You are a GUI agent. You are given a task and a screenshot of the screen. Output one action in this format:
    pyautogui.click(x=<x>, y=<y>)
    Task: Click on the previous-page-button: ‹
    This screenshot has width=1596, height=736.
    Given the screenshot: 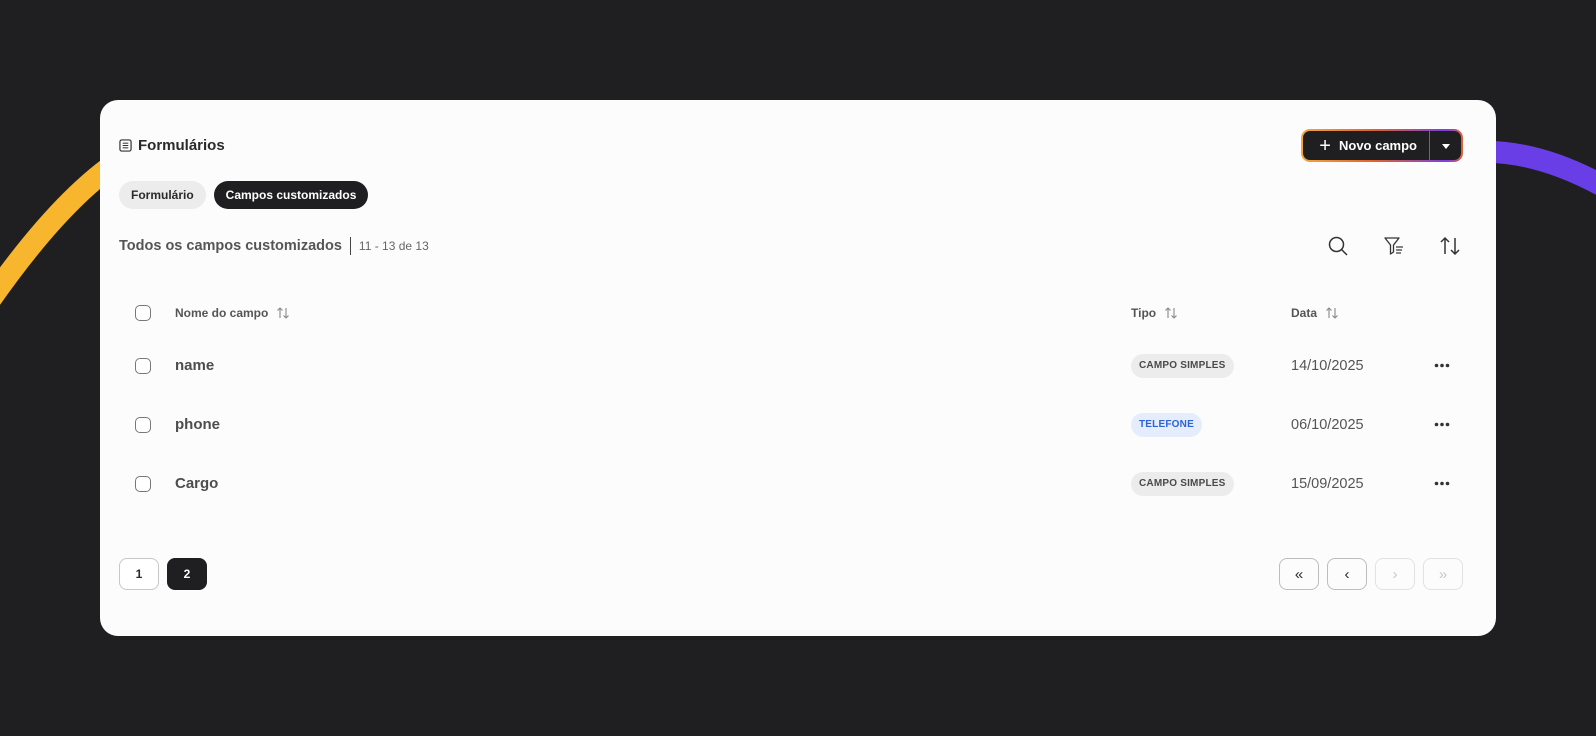 What is the action you would take?
    pyautogui.click(x=1347, y=574)
    